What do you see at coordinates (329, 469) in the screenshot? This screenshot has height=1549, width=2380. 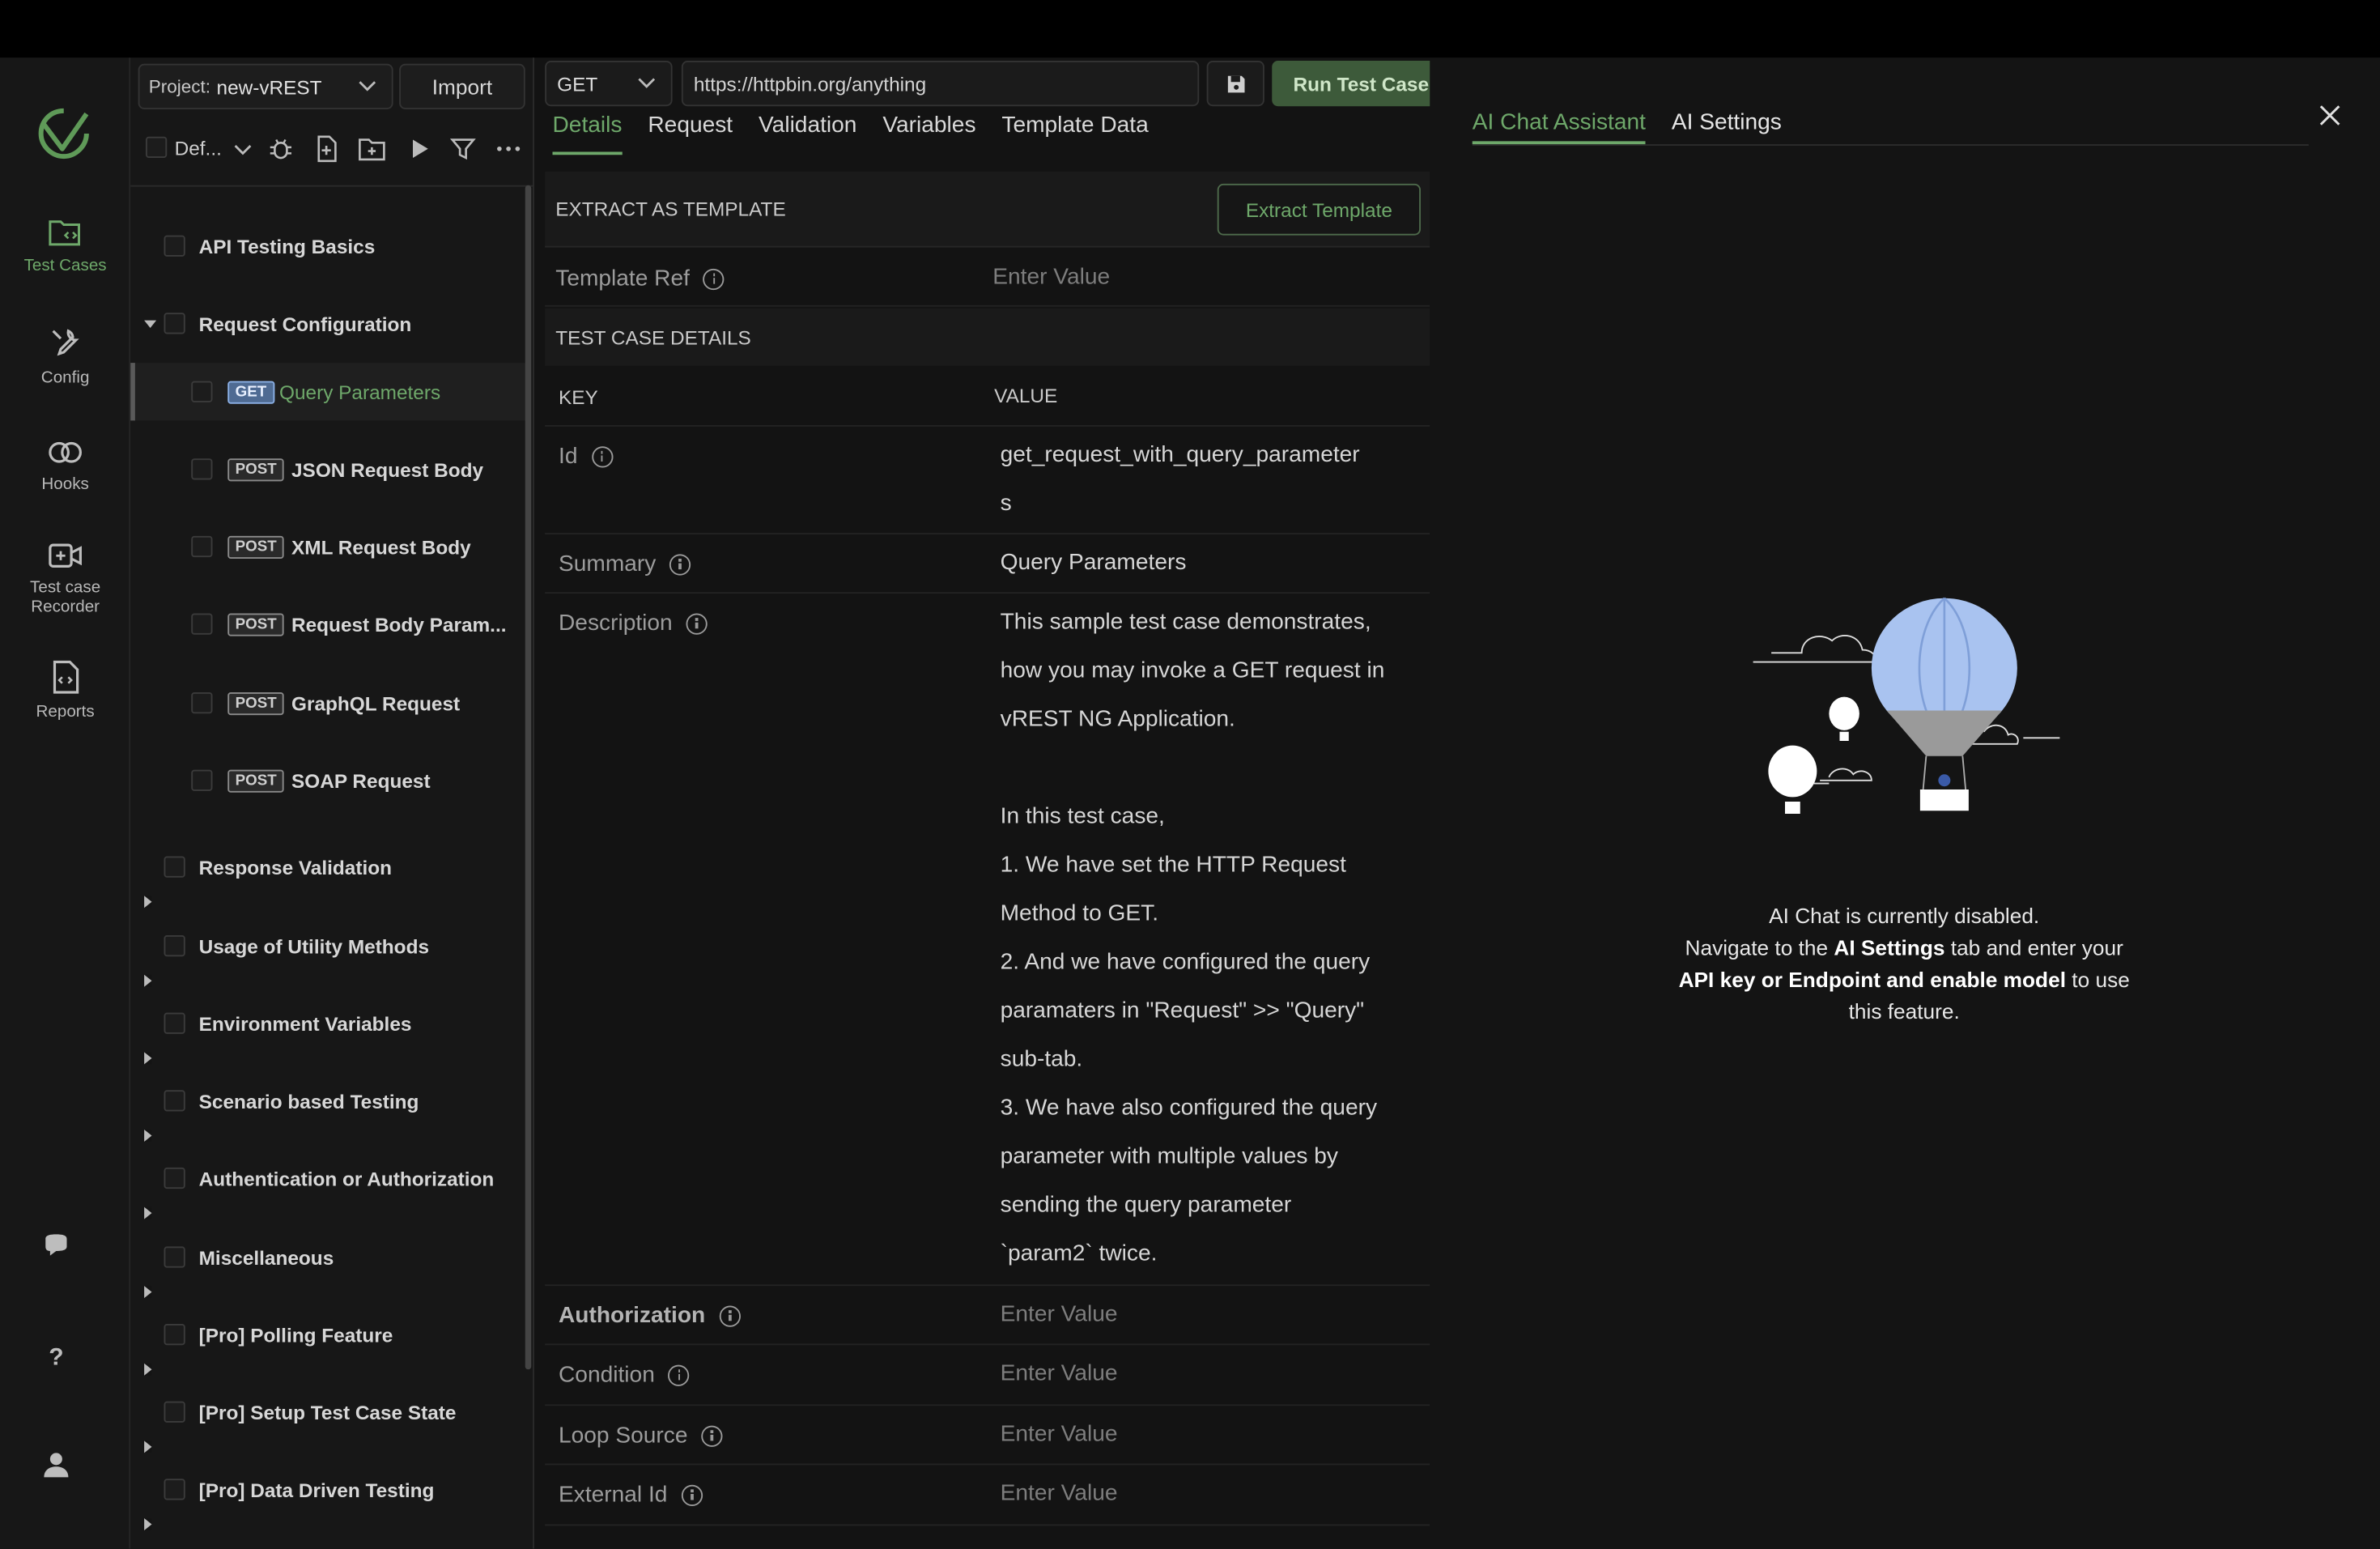 I see `tree-test-case: POST JSON Request Body` at bounding box center [329, 469].